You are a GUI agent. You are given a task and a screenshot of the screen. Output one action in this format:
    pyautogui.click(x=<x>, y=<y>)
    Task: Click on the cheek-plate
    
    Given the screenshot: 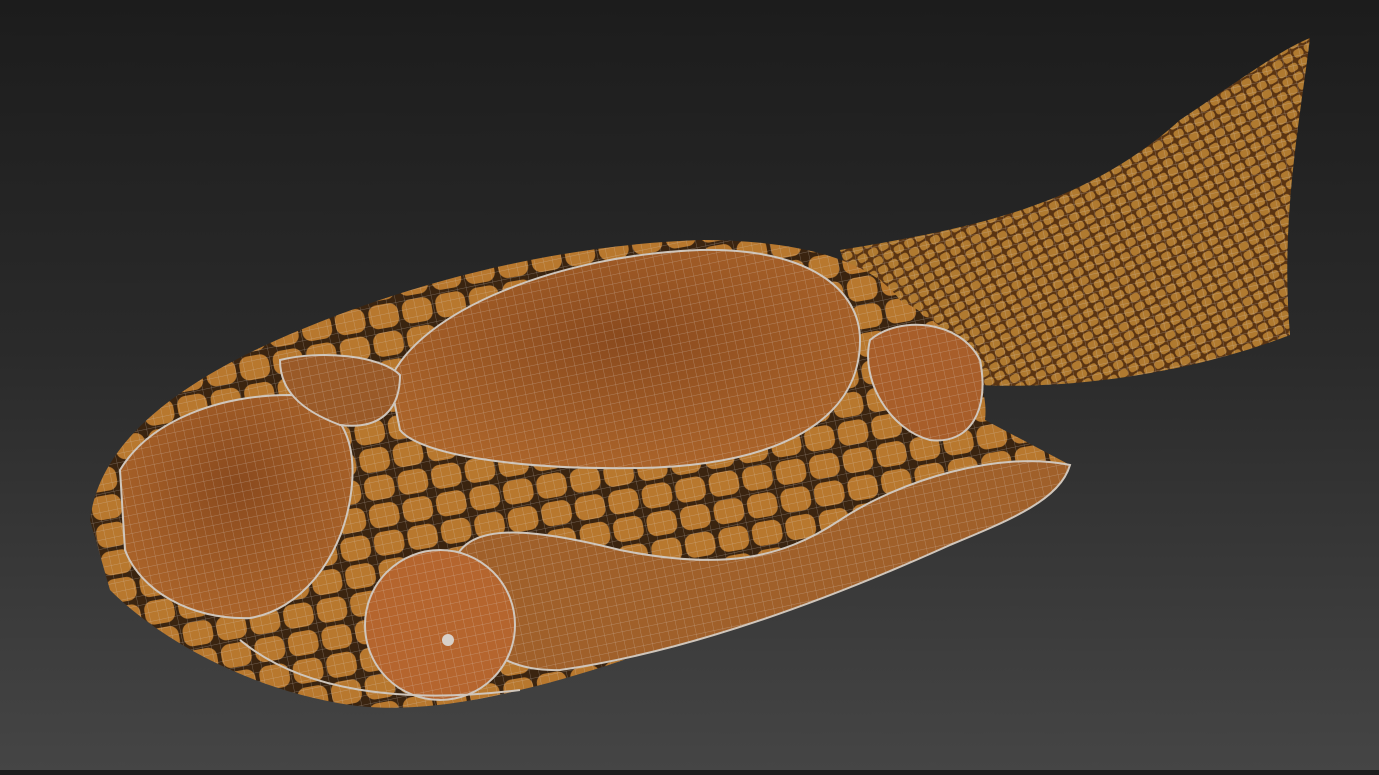 What is the action you would take?
    pyautogui.click(x=440, y=625)
    